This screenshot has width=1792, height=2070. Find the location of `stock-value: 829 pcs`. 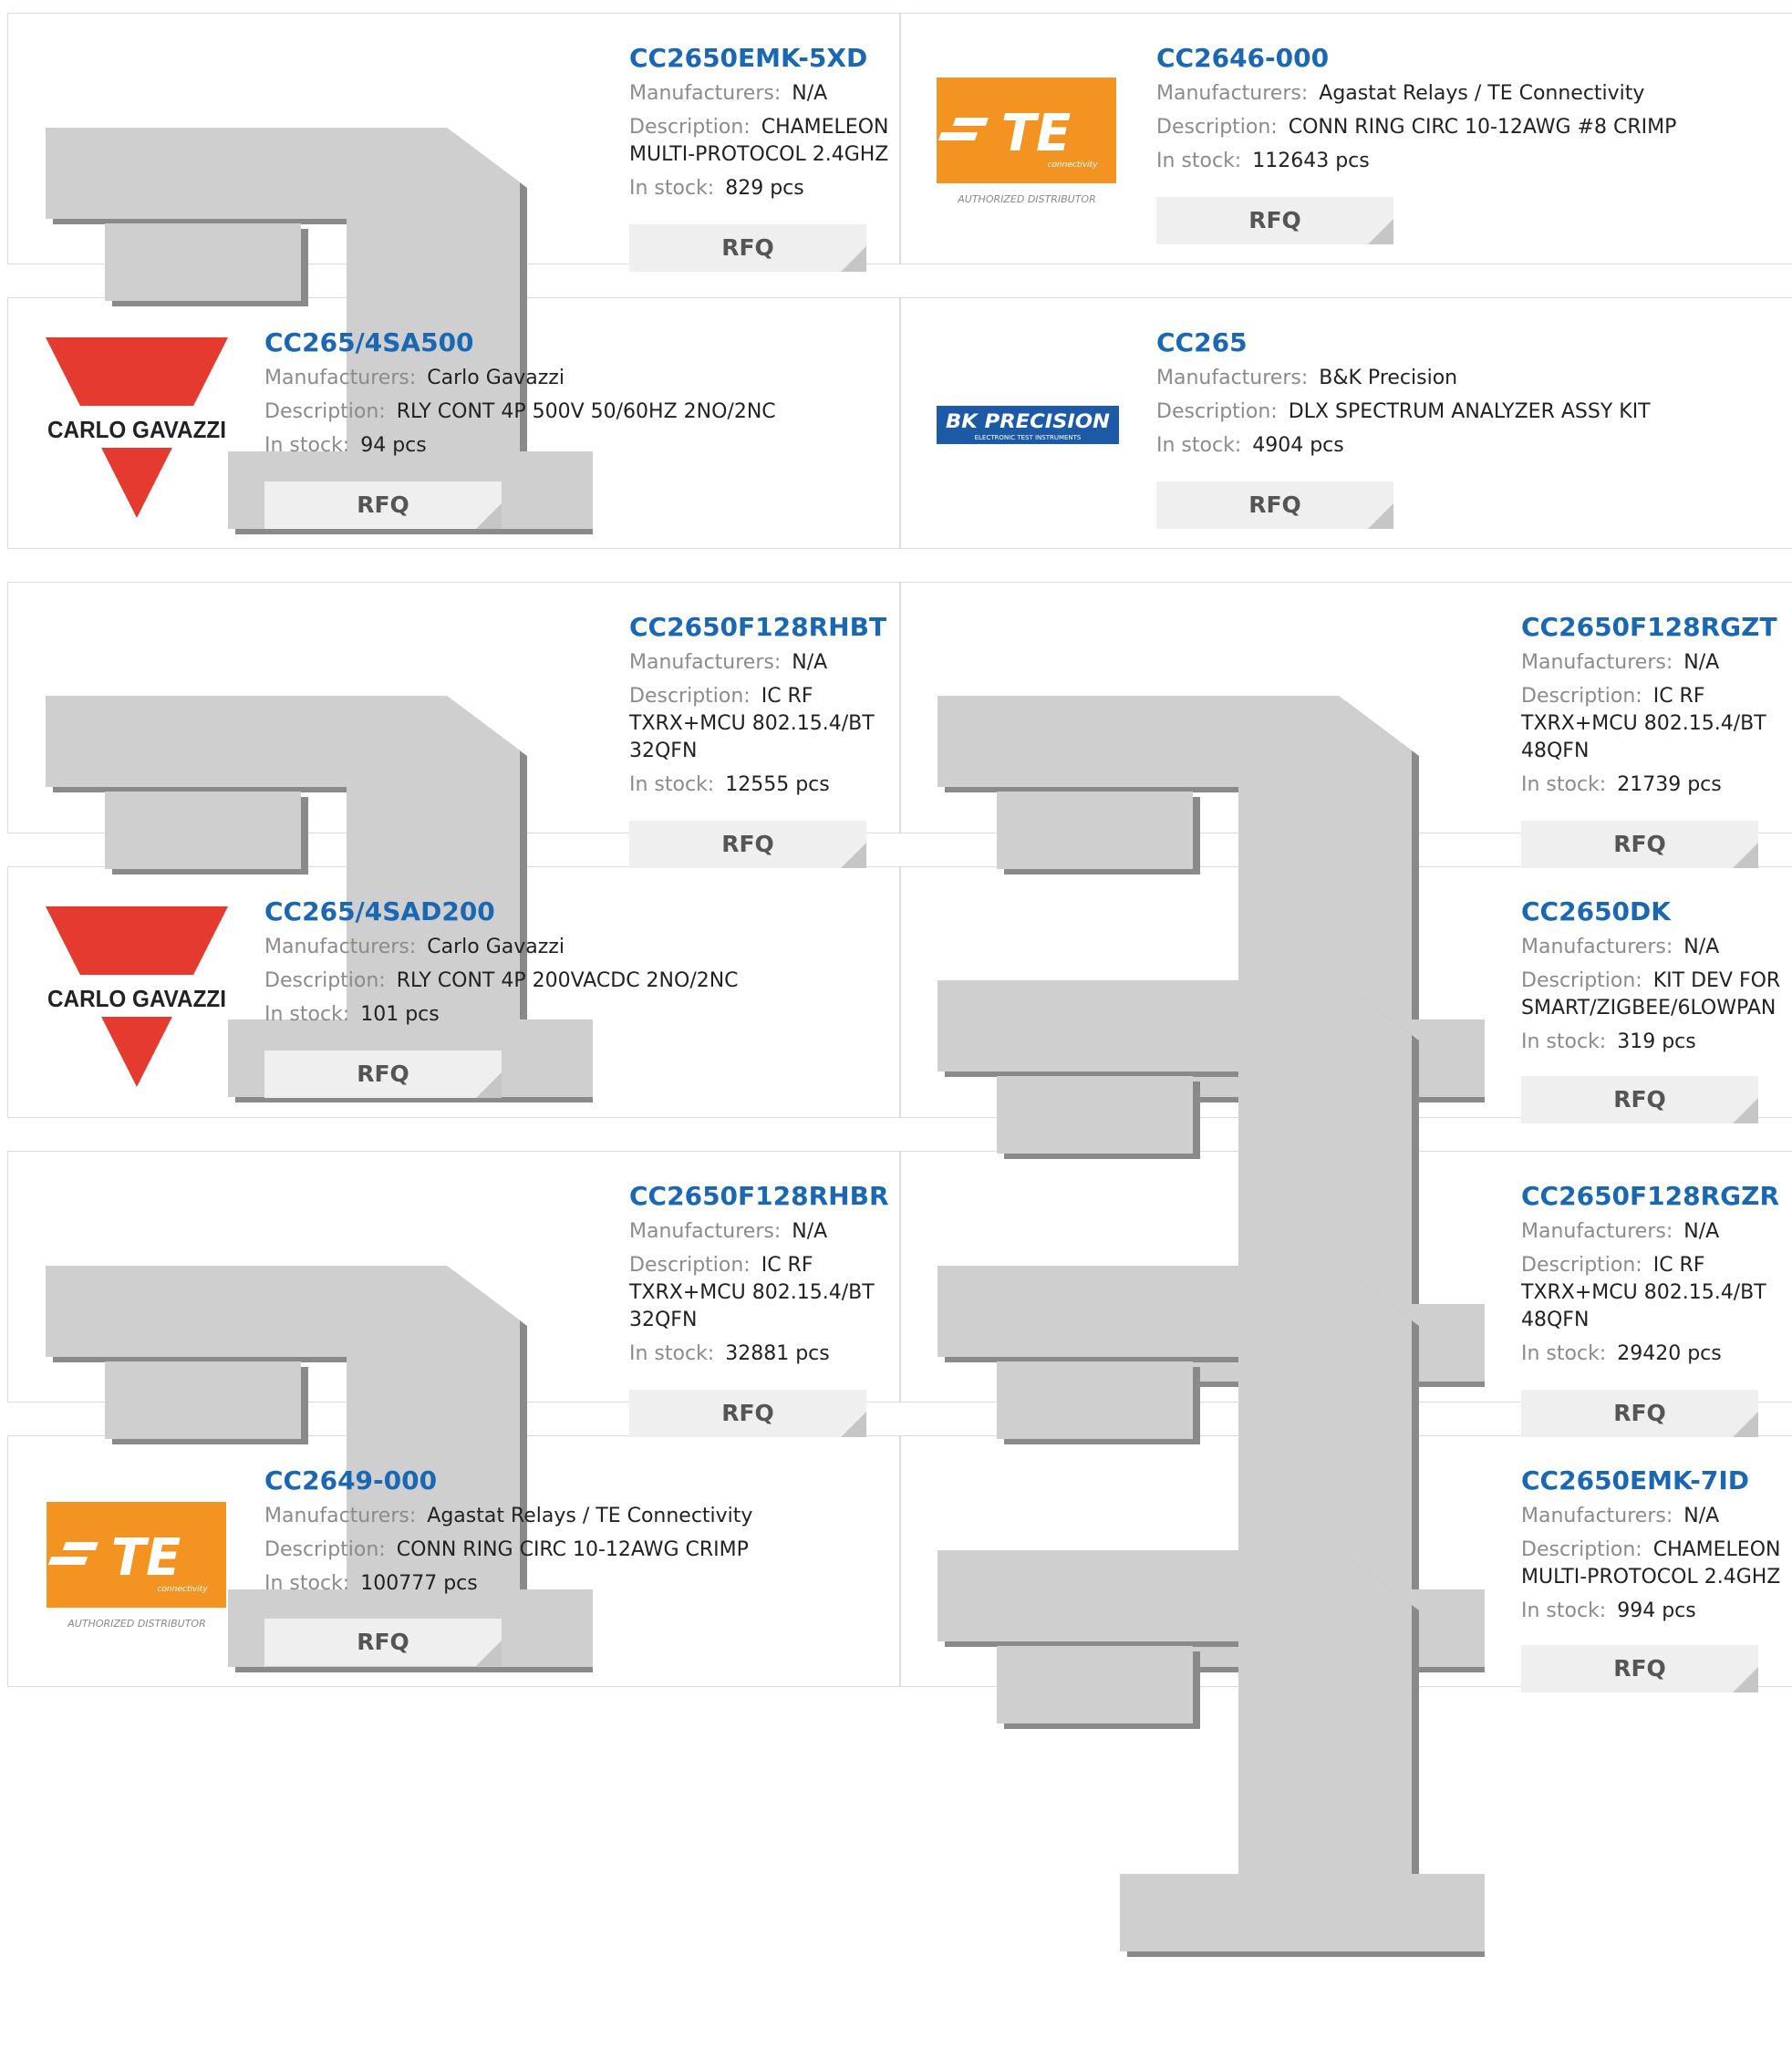

stock-value: 829 pcs is located at coordinates (764, 188).